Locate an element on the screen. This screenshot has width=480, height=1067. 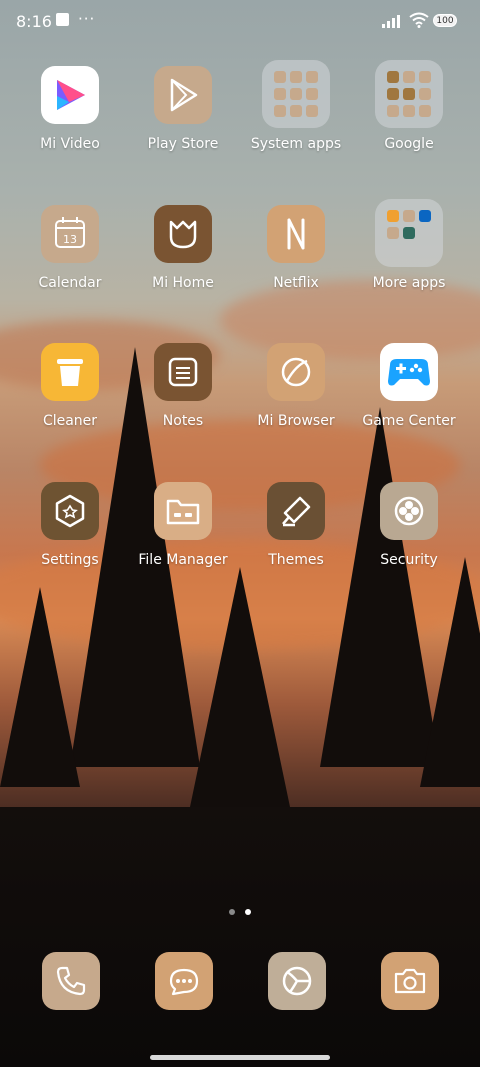
notes-icon is located at coordinates (183, 372).